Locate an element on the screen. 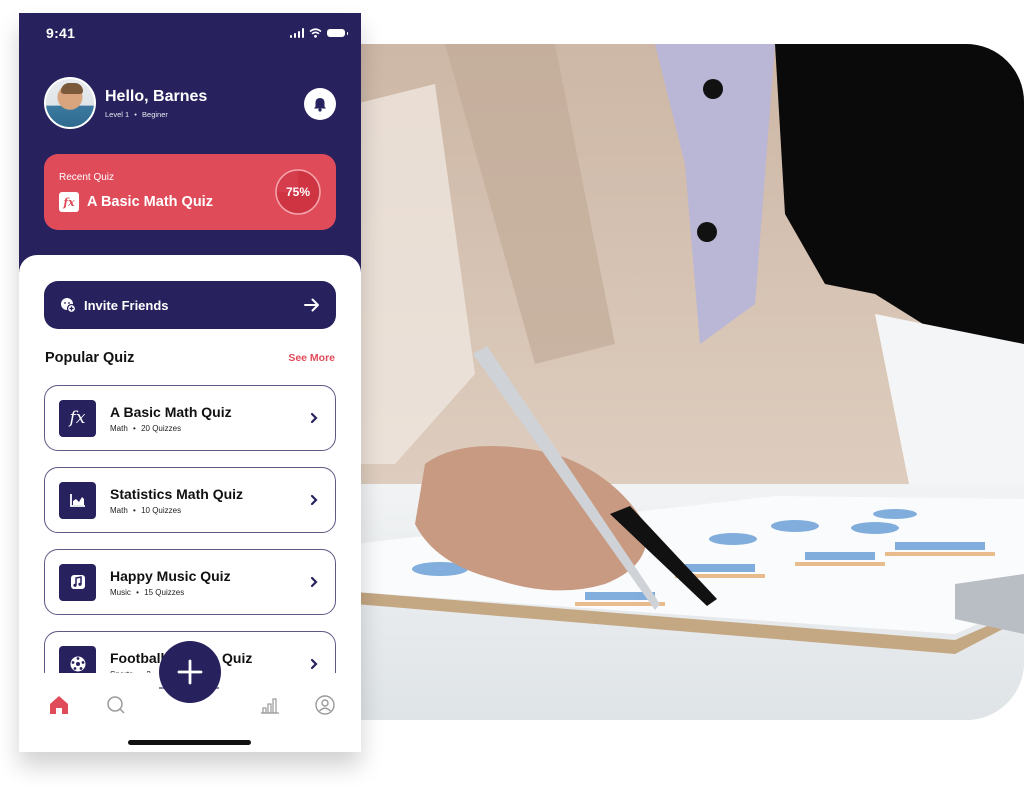 Image resolution: width=1024 pixels, height=787 pixels. add-friend-icon is located at coordinates (68, 305).